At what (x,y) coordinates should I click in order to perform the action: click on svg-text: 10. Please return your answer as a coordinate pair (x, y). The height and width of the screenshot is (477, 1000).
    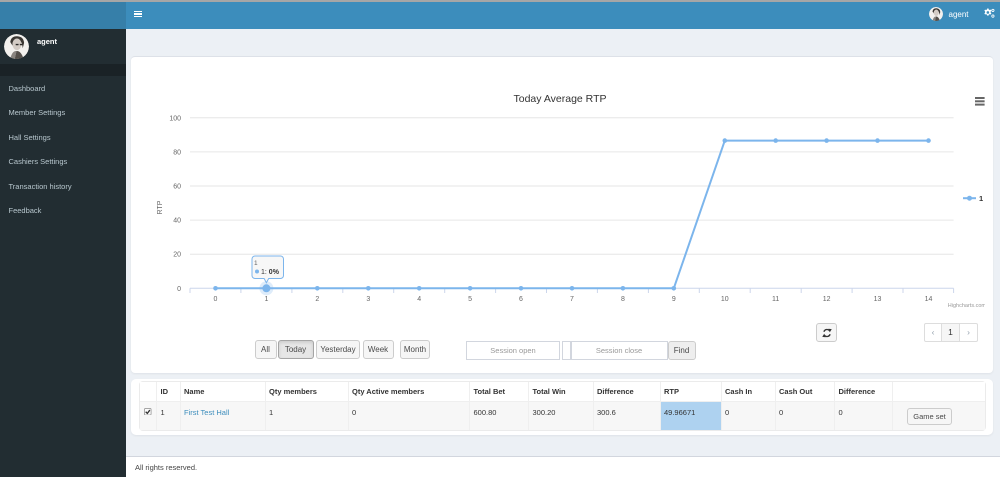
    Looking at the image, I should click on (725, 299).